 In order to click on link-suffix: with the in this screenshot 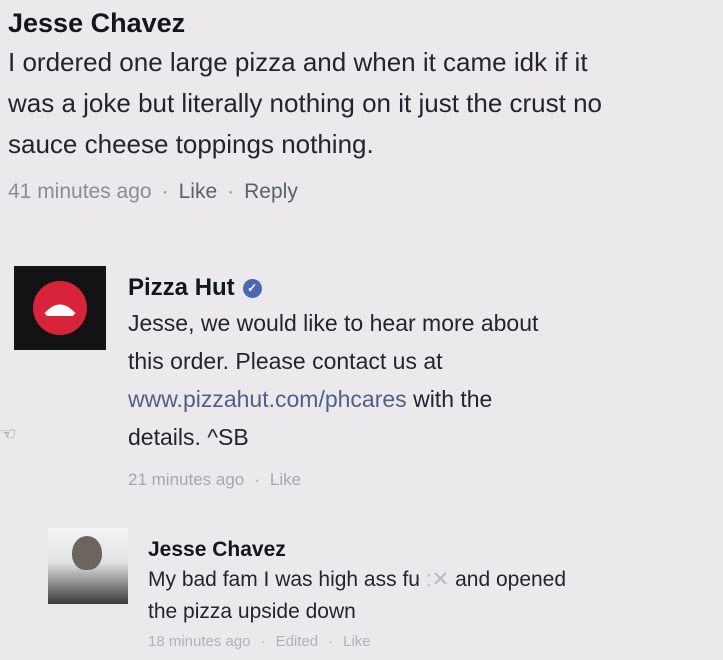, I will do `click(449, 399)`.